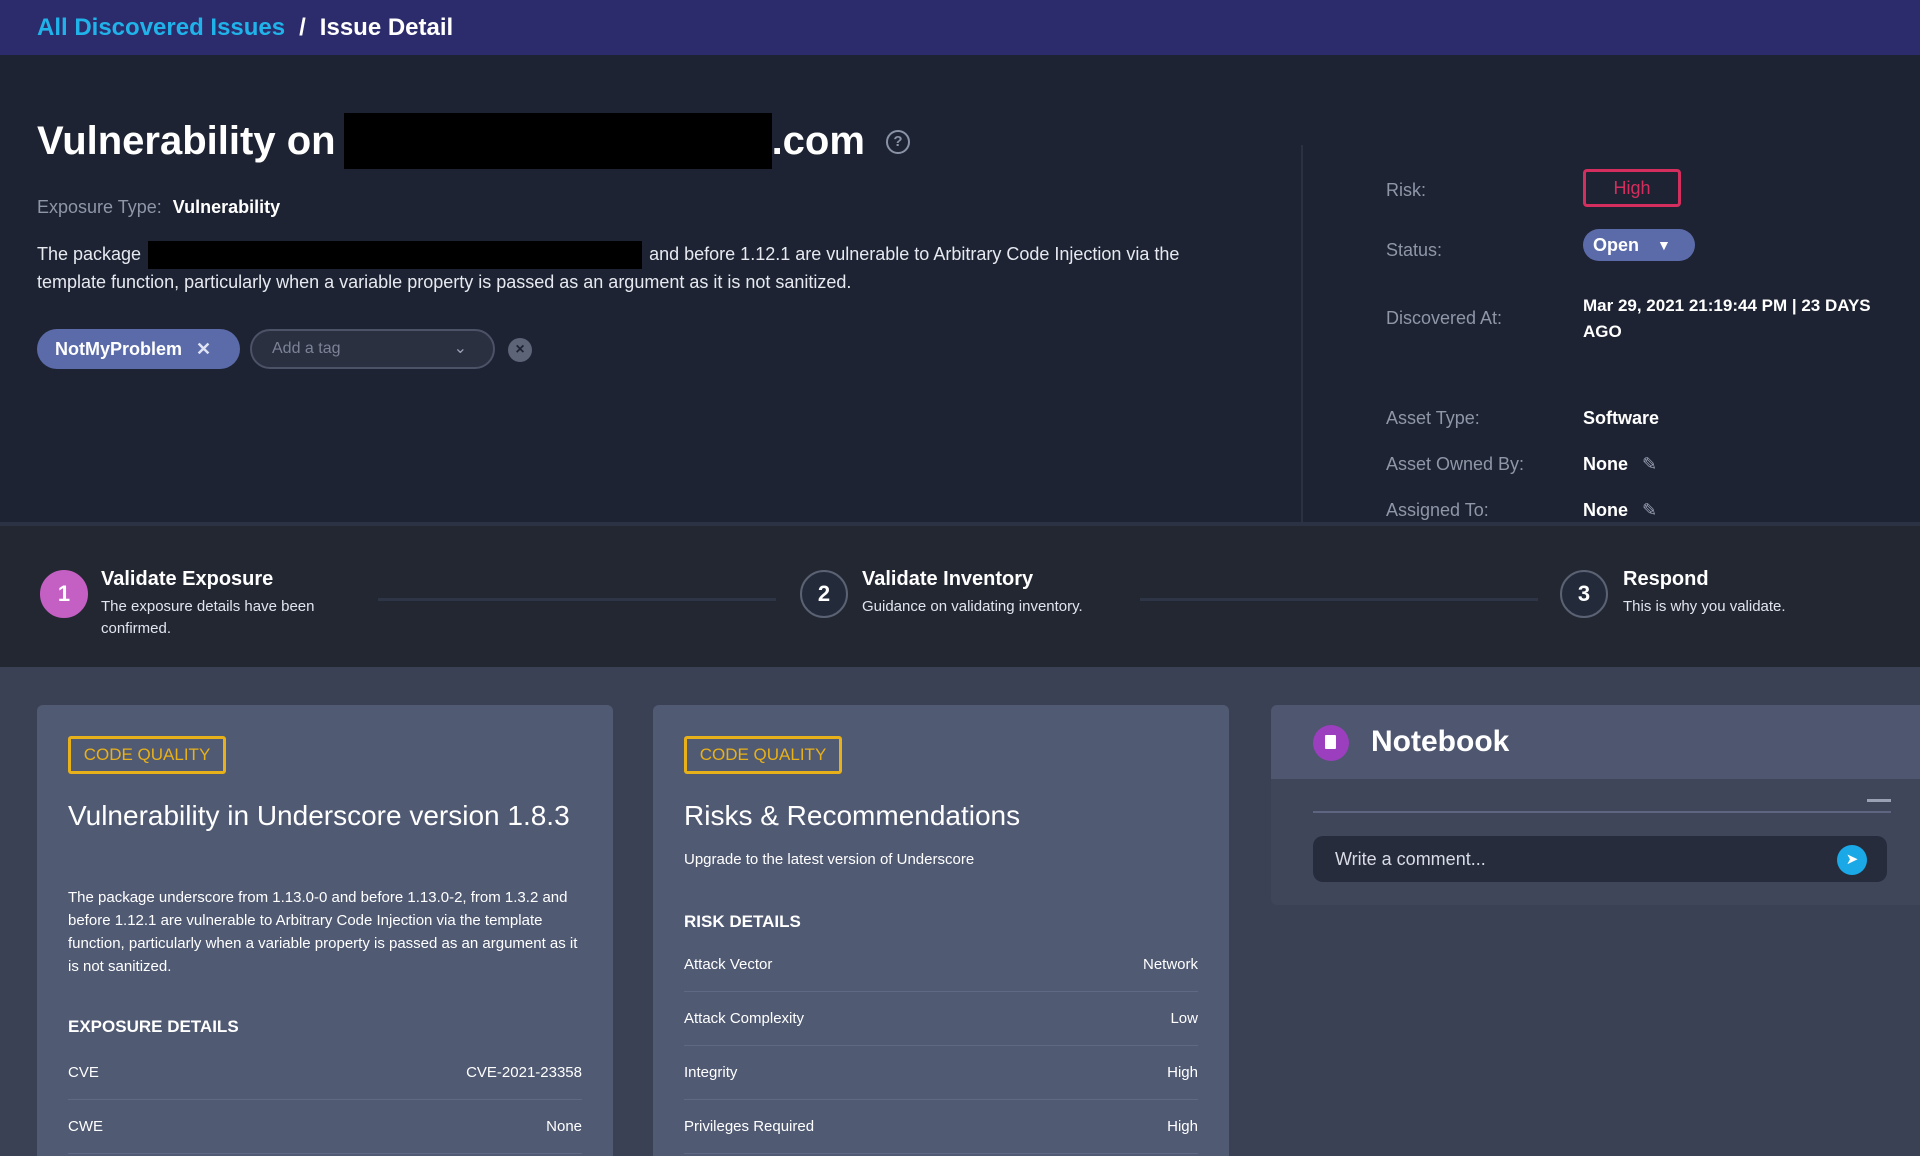 The width and height of the screenshot is (1920, 1156). I want to click on step-3-title: Respond, so click(1666, 579).